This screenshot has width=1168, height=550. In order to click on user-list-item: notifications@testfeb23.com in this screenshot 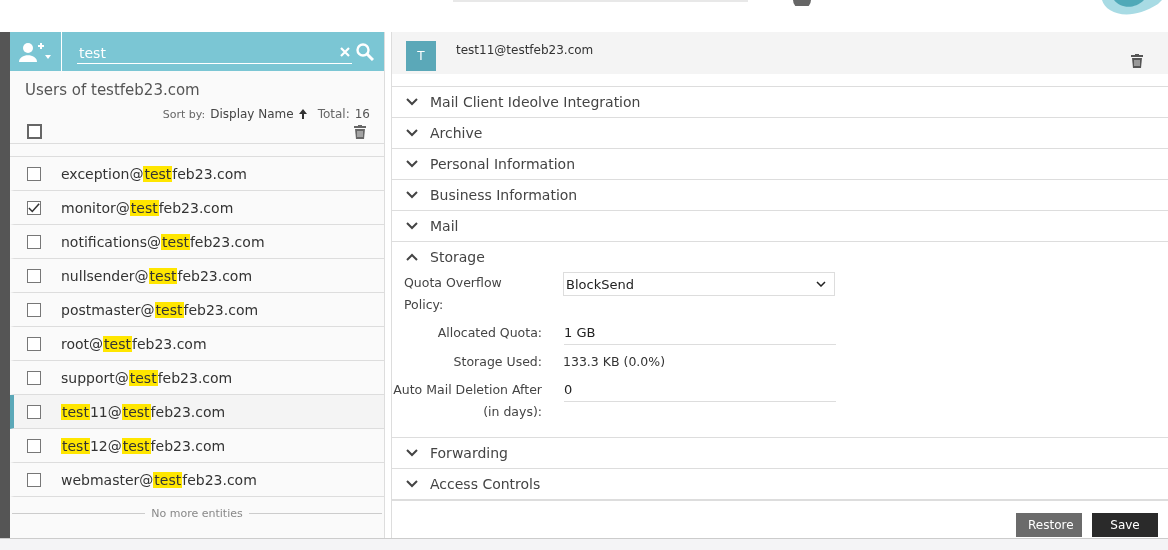, I will do `click(197, 242)`.